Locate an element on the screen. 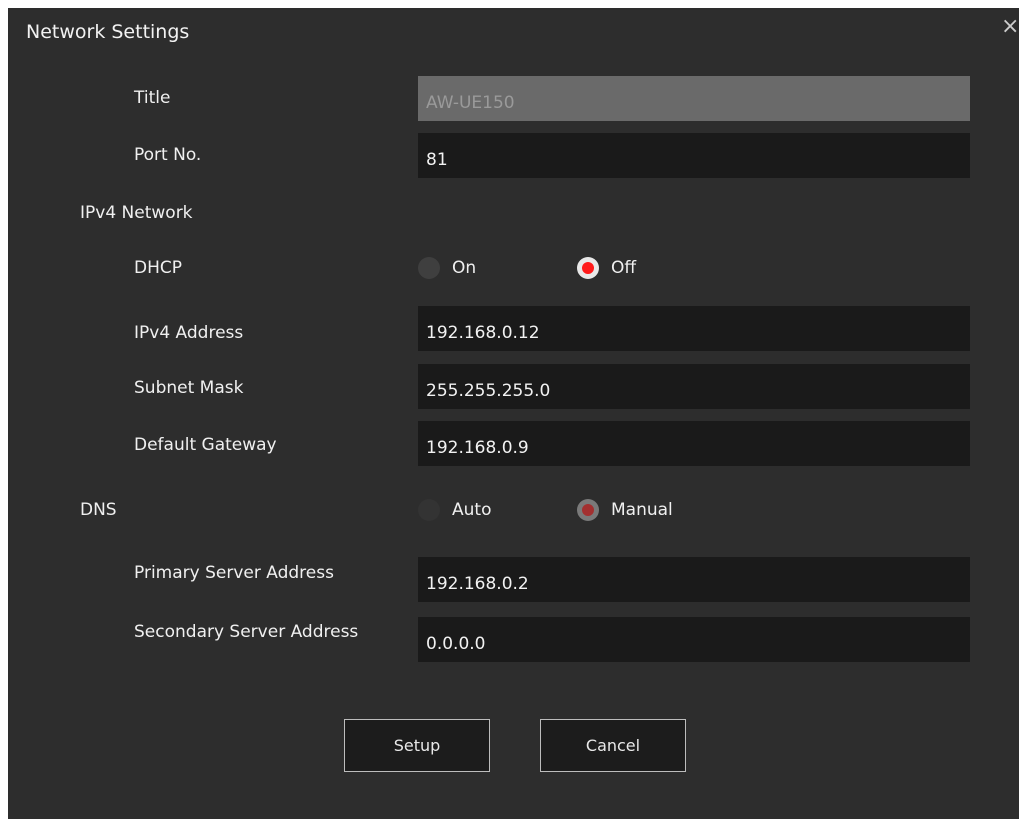 This screenshot has height=819, width=1019. secondary-dns-label: Secondary Server Address is located at coordinates (246, 632).